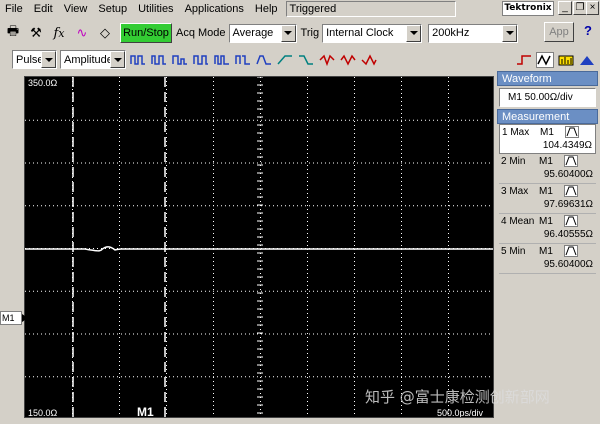  What do you see at coordinates (180, 60) in the screenshot?
I see `pulse-runt-icon` at bounding box center [180, 60].